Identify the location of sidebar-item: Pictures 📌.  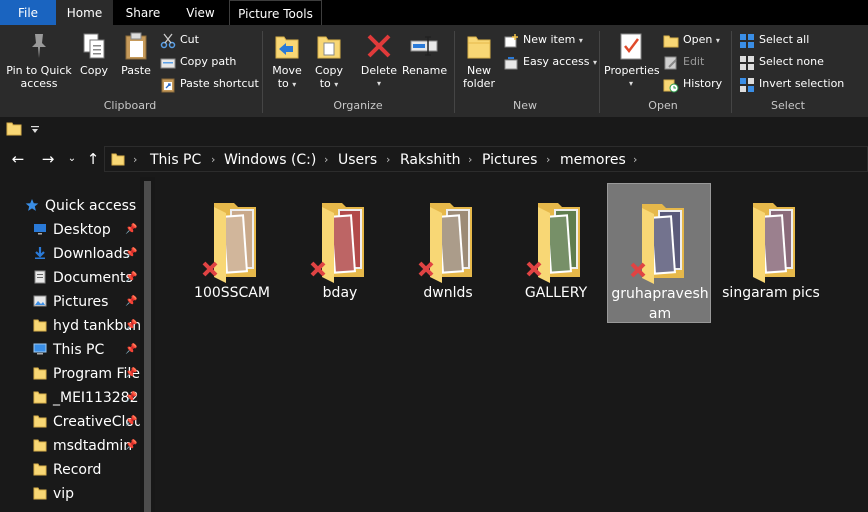
(70, 302).